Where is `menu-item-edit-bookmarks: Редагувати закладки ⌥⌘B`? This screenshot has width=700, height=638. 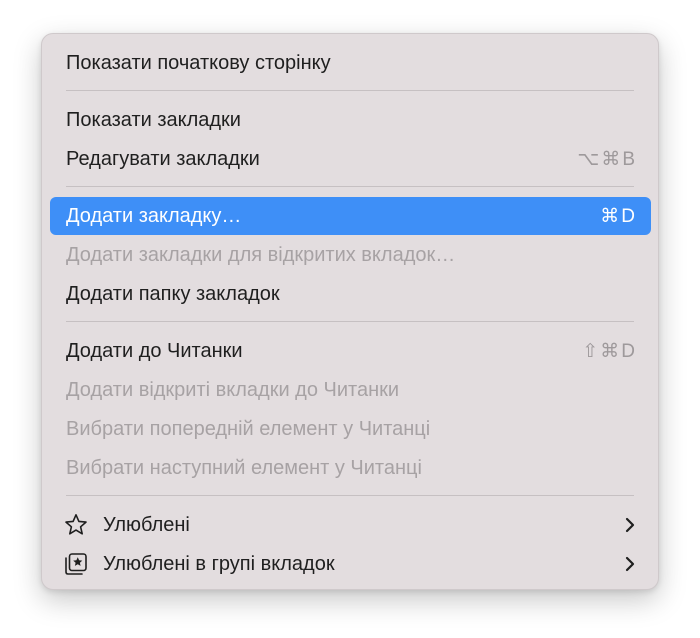
menu-item-edit-bookmarks: Редагувати закладки ⌥⌘B is located at coordinates (350, 159).